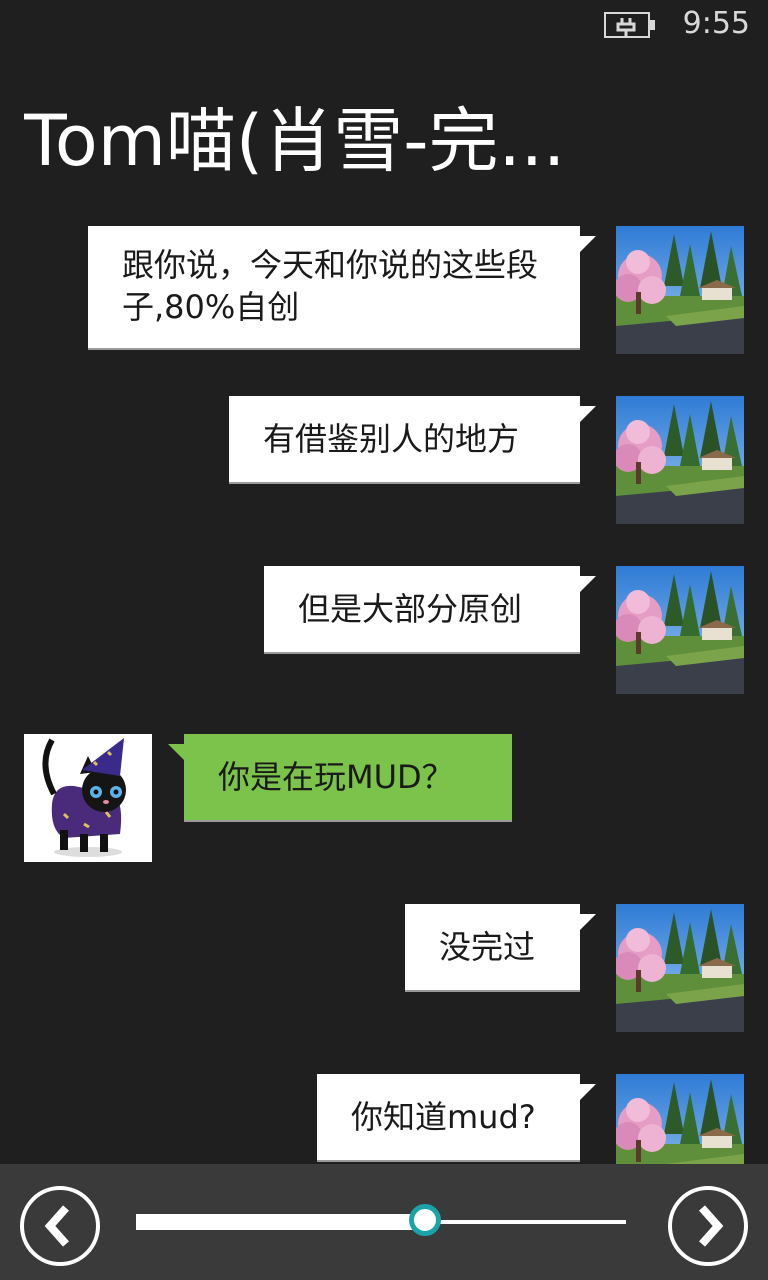  What do you see at coordinates (410, 609) in the screenshot?
I see `message-text: 但是大部分原创` at bounding box center [410, 609].